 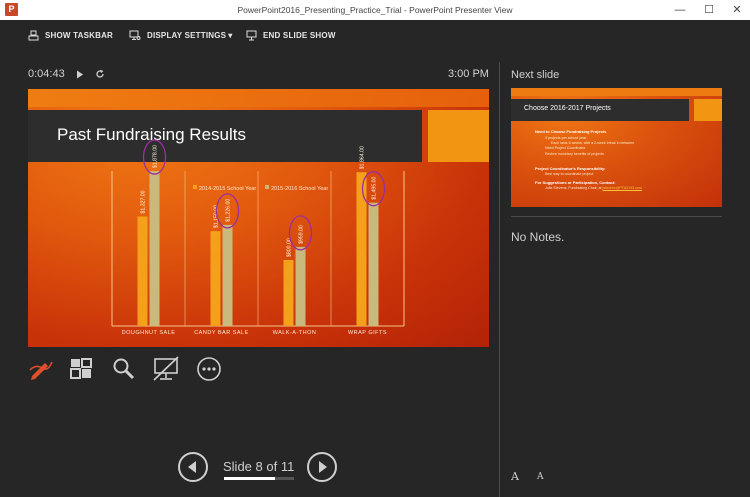 I want to click on bar-value-label: $1,327.00, so click(x=144, y=201).